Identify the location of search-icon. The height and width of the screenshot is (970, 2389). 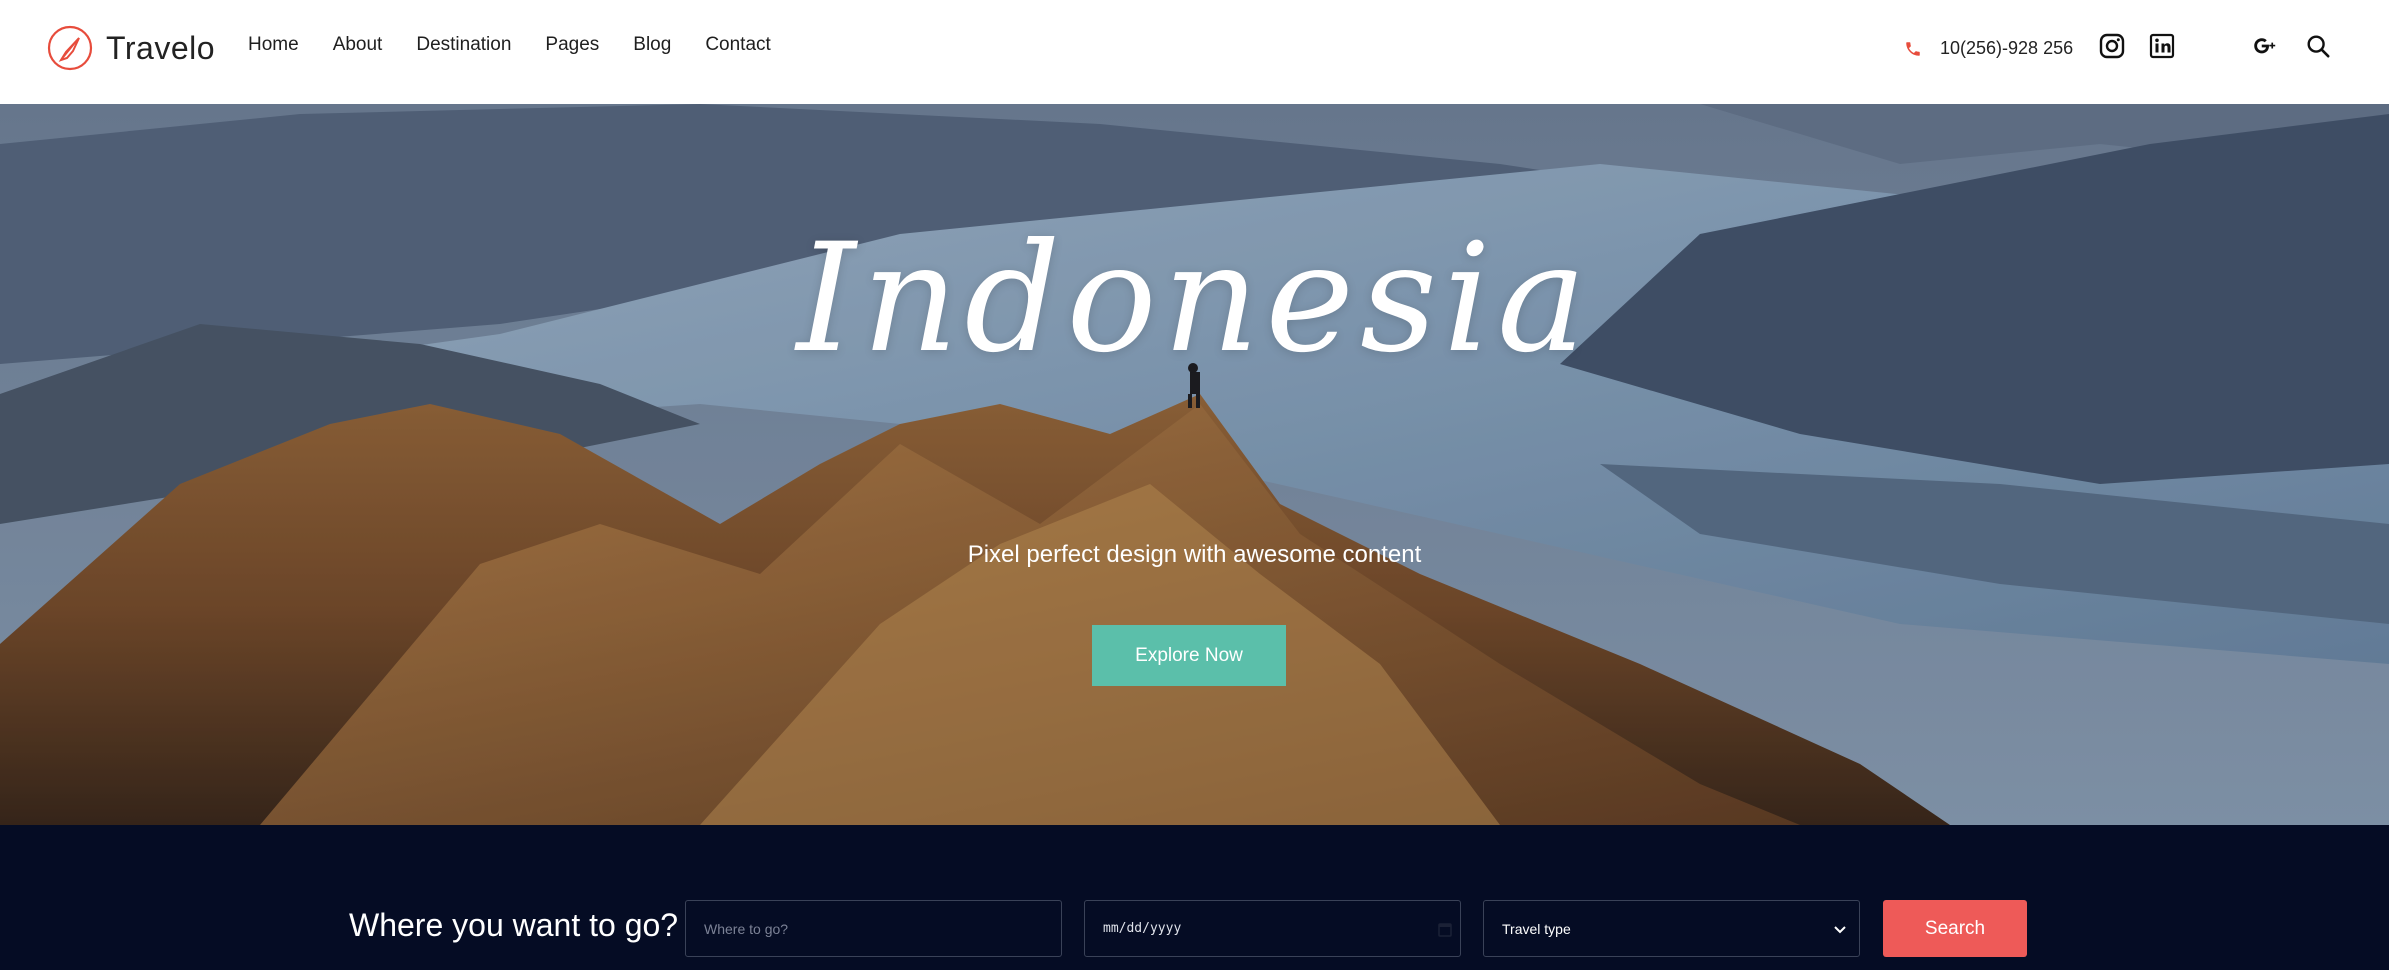
(2318, 46).